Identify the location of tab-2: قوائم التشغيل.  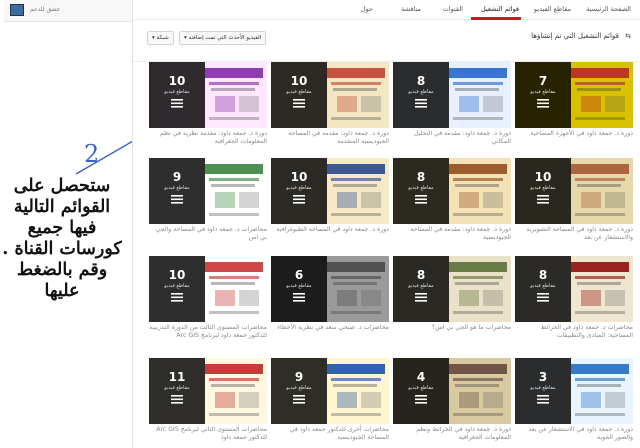
(500, 9).